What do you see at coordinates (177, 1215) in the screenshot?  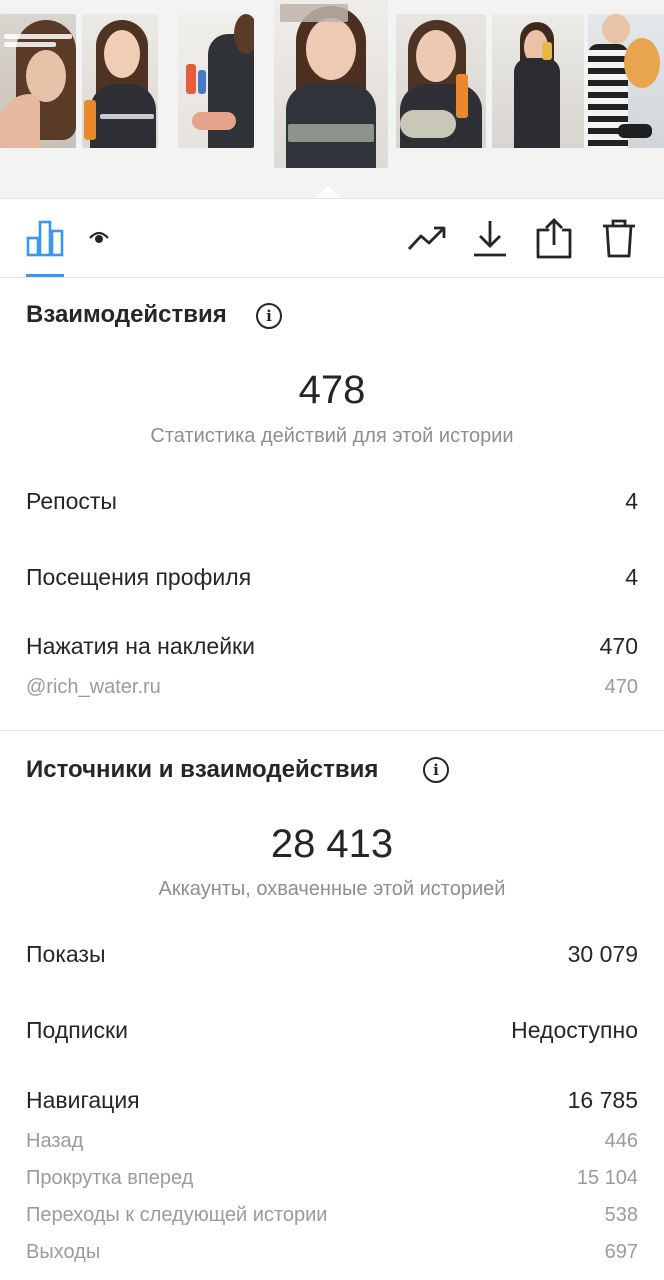 I see `stat-label: Переходы к следующей истории` at bounding box center [177, 1215].